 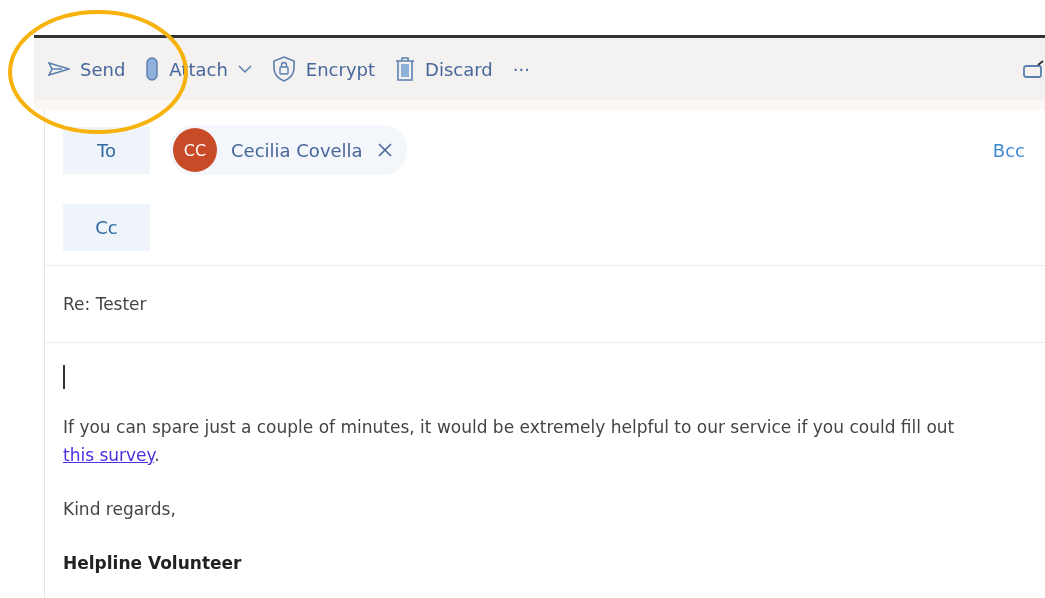 What do you see at coordinates (105, 304) in the screenshot?
I see `subject-field: Re: Tester` at bounding box center [105, 304].